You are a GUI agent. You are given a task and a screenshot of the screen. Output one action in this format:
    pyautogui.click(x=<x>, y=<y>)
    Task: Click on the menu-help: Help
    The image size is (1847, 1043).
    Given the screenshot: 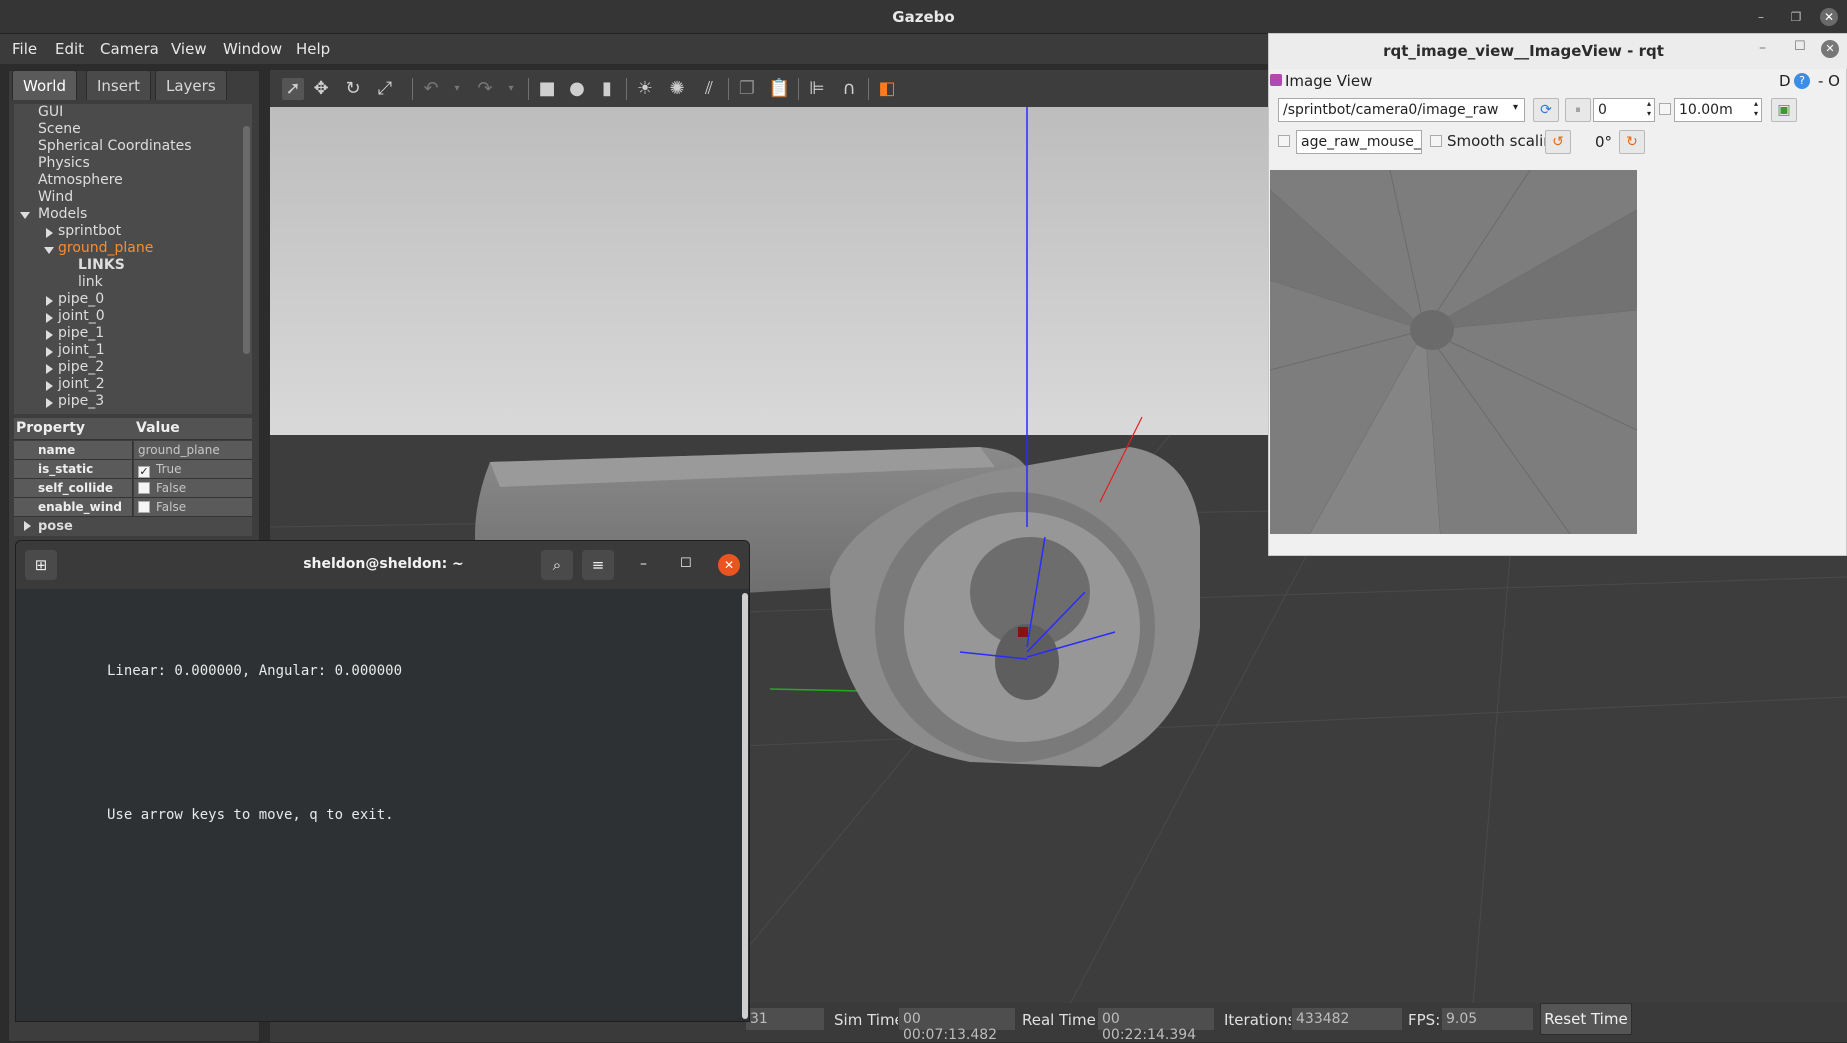 What is the action you would take?
    pyautogui.click(x=313, y=49)
    